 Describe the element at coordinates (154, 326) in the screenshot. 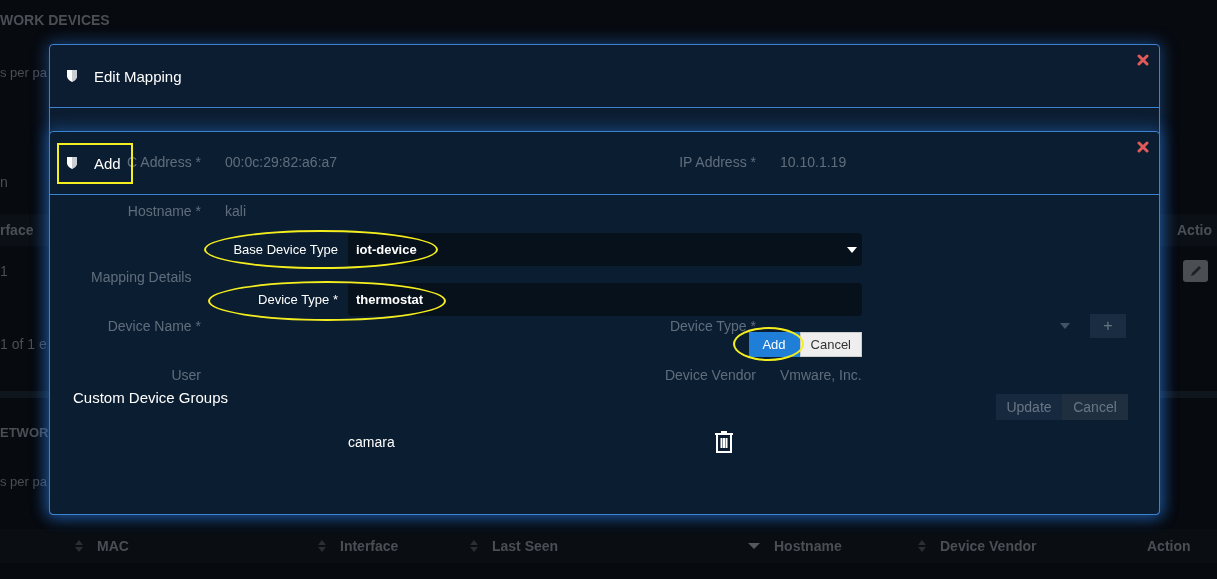

I see `field-label: Device Name *` at that location.